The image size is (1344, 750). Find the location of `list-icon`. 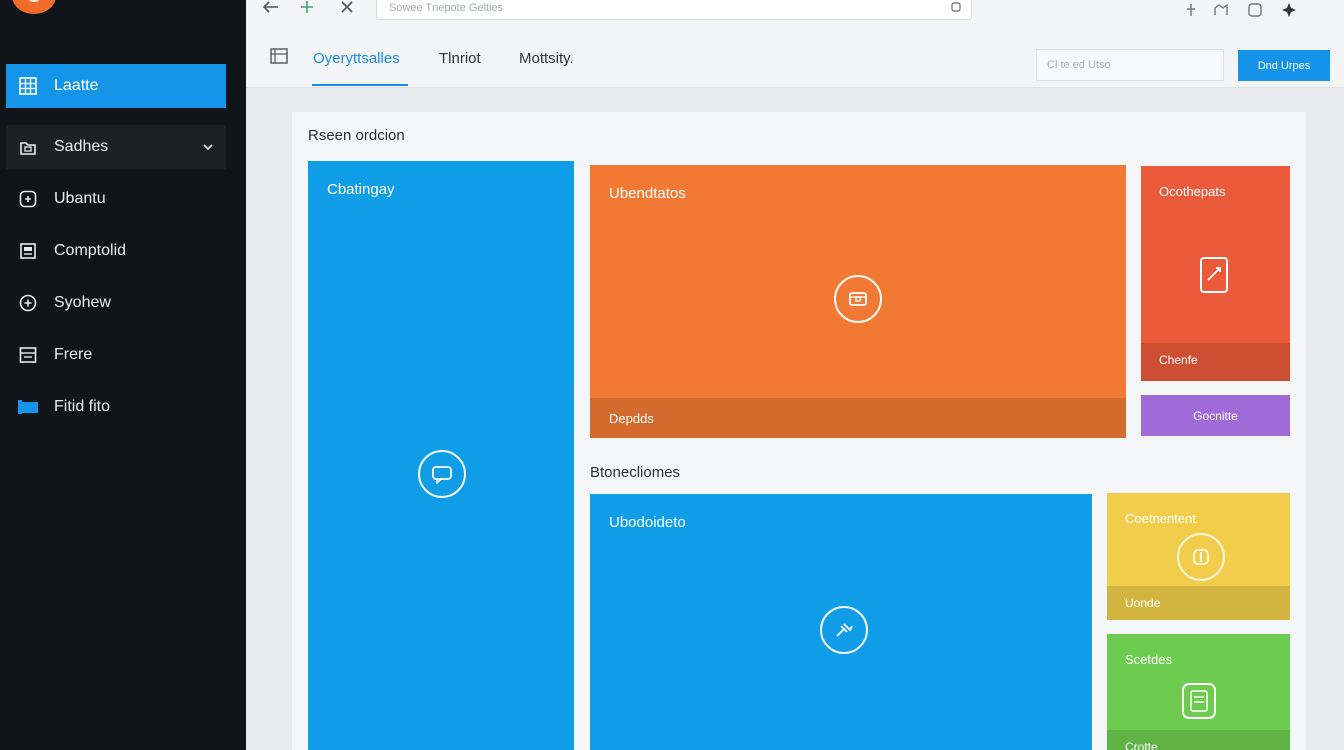

list-icon is located at coordinates (28, 355).